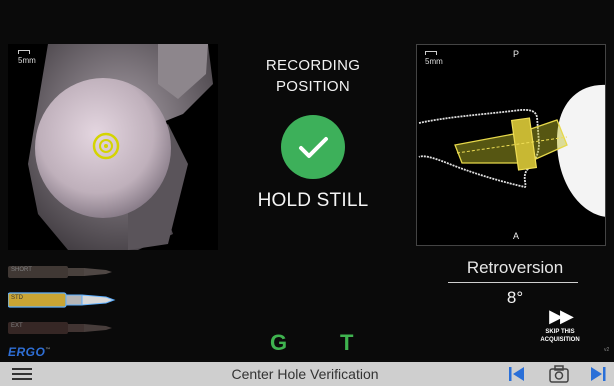 The height and width of the screenshot is (386, 614). I want to click on posterior-label: P, so click(516, 54).